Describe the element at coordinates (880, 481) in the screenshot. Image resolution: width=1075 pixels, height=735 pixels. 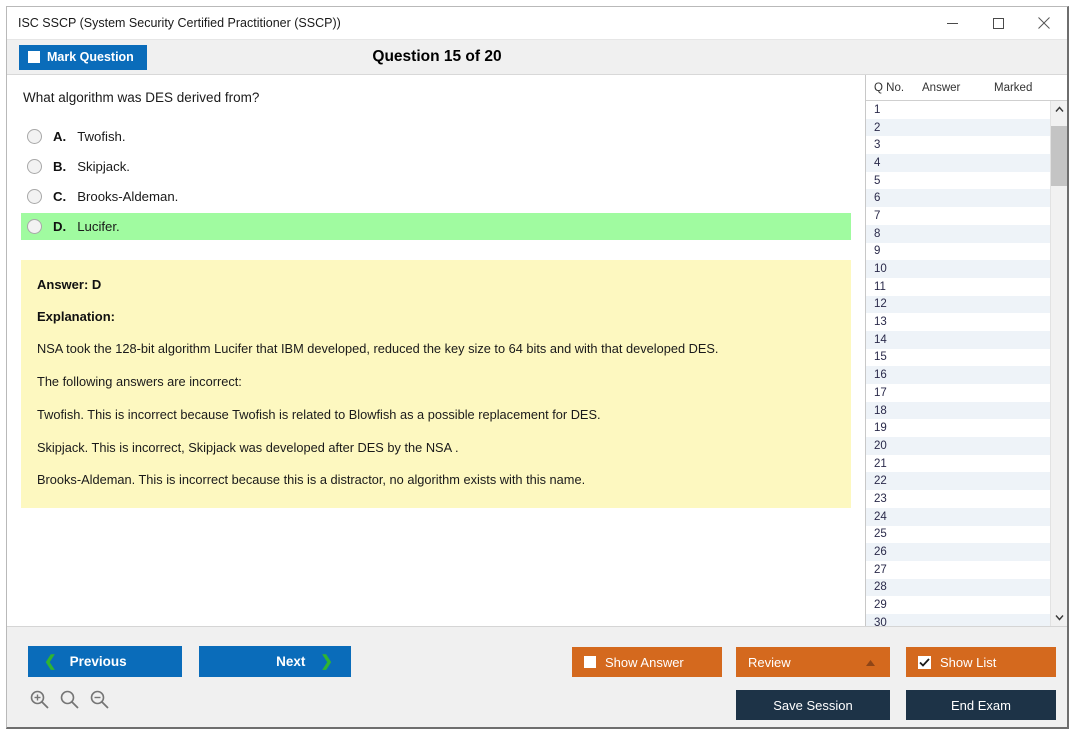
I see `row-question-number: 22` at that location.